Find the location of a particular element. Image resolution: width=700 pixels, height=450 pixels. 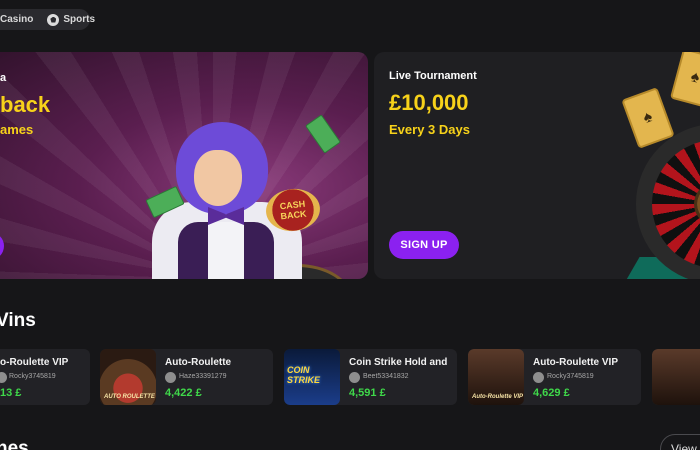

croupier-face is located at coordinates (218, 178).